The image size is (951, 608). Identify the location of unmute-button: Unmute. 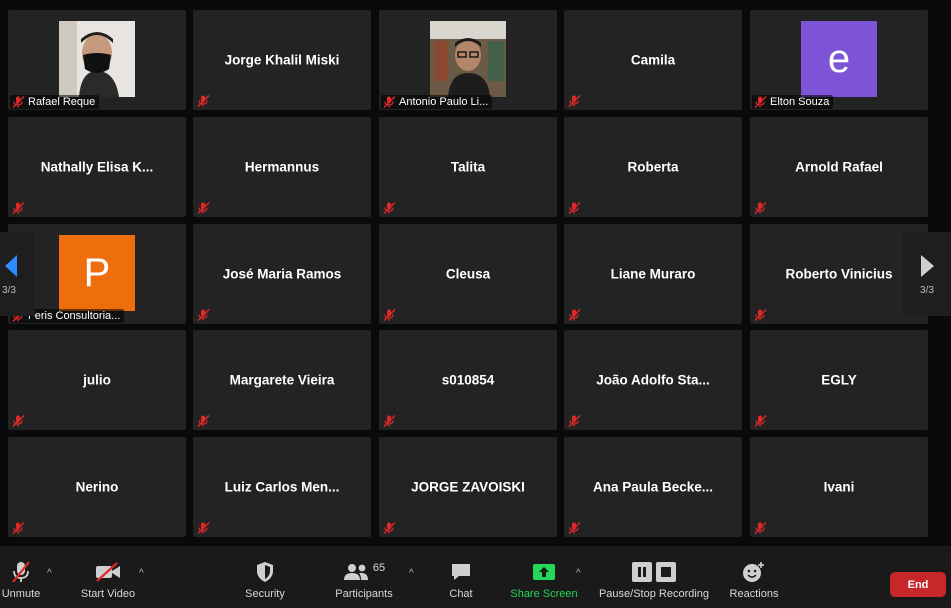
(21, 580).